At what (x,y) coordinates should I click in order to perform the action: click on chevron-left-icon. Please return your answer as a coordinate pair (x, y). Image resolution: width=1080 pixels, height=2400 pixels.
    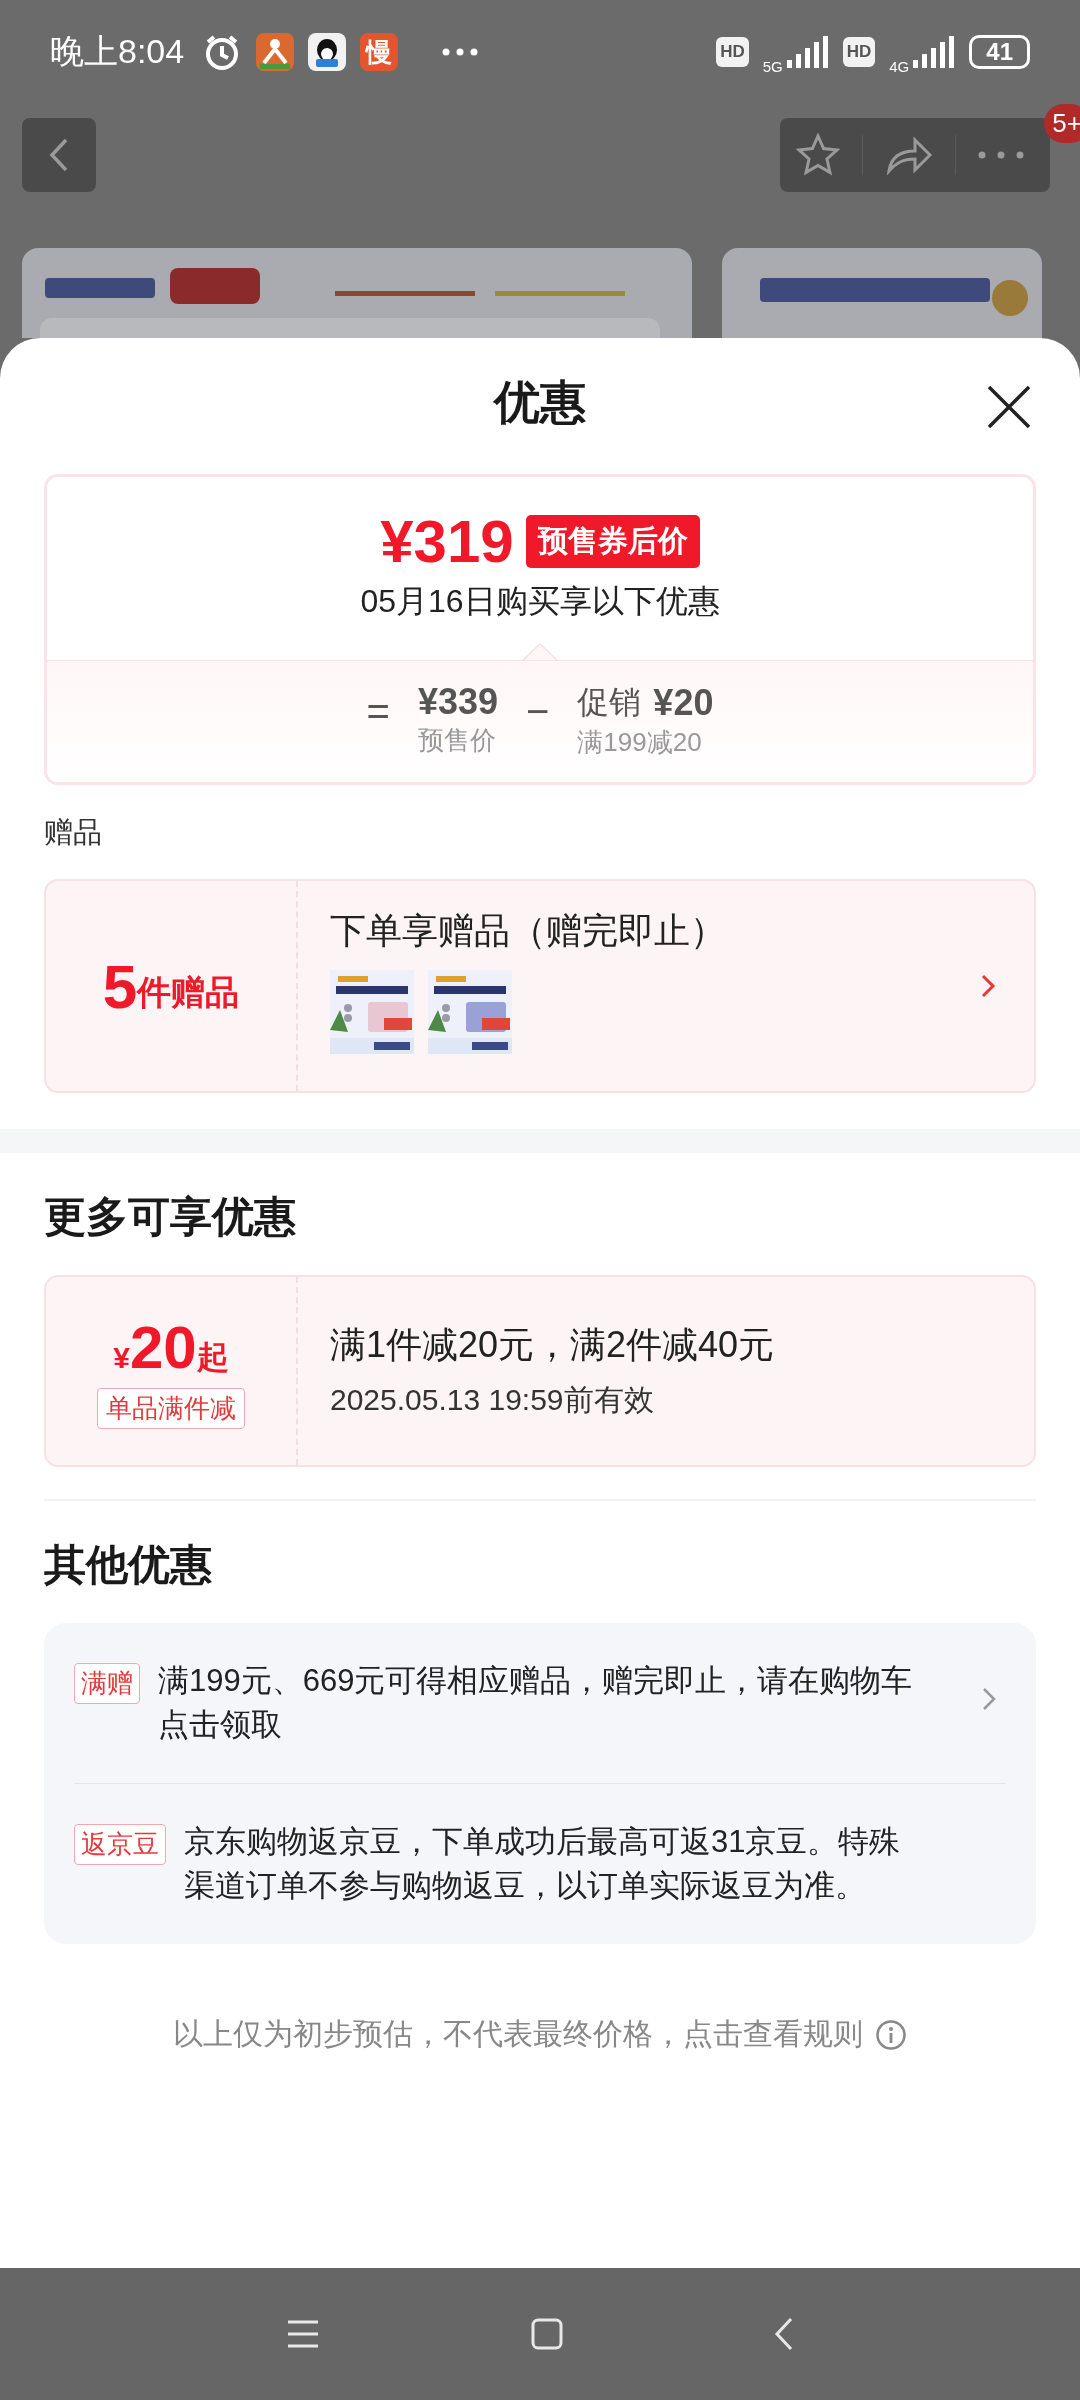
    Looking at the image, I should click on (59, 155).